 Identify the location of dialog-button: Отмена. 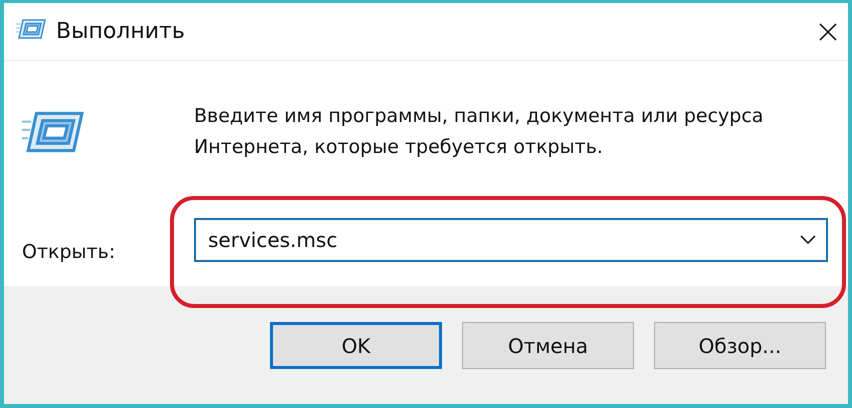
(548, 345).